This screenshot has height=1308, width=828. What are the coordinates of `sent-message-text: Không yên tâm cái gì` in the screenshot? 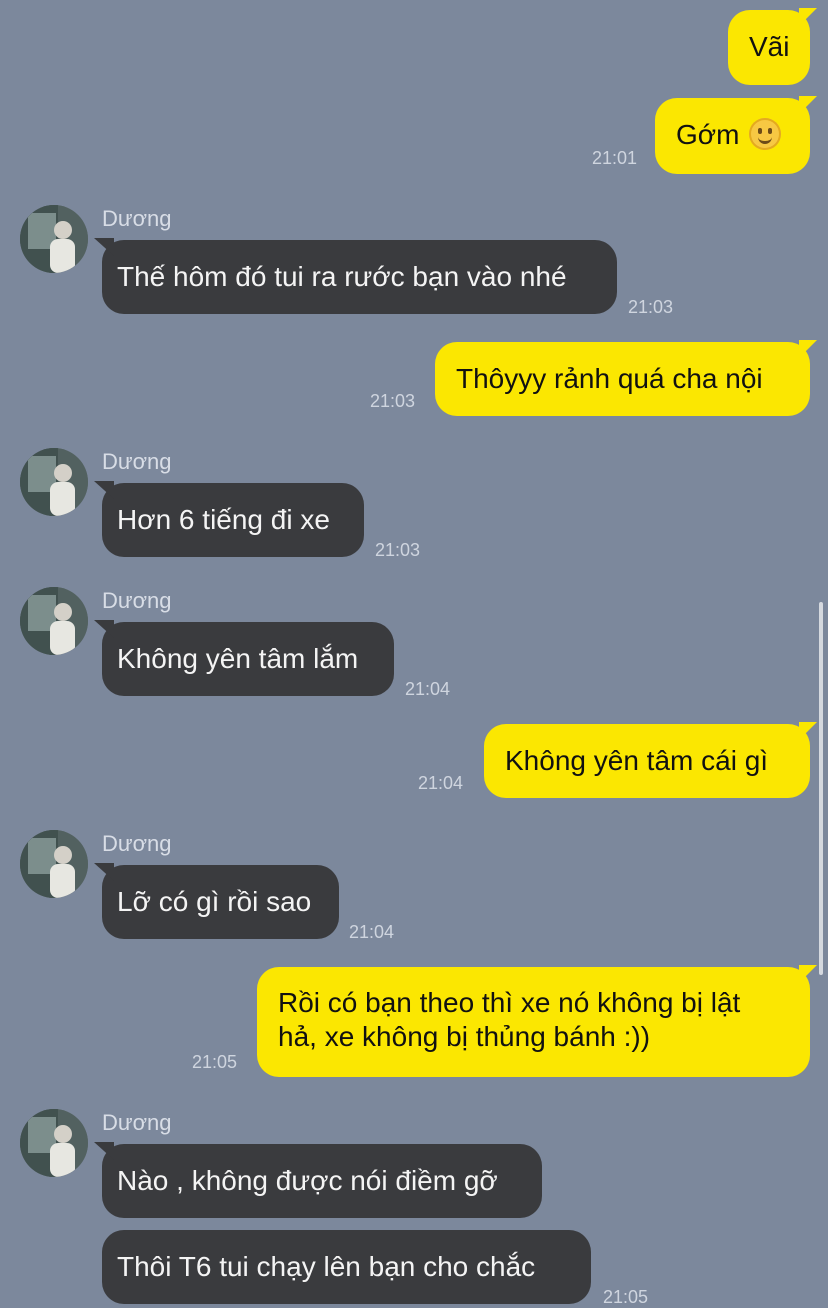 It's located at (637, 760).